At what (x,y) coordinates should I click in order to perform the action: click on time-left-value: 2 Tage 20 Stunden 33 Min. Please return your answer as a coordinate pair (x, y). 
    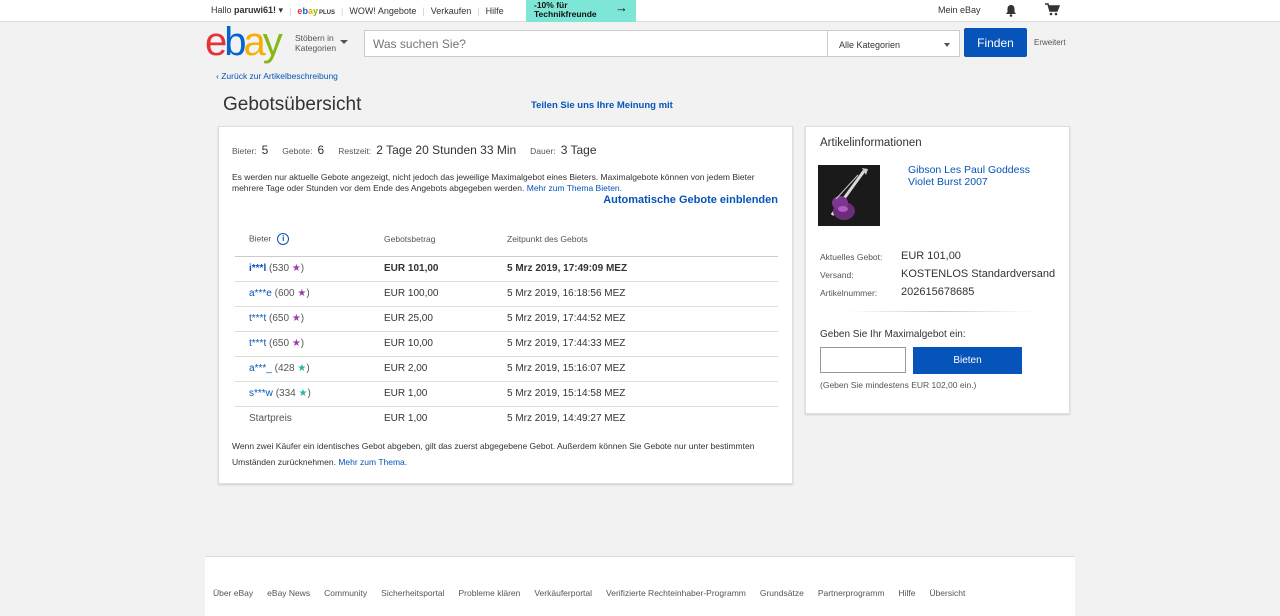
    Looking at the image, I should click on (446, 150).